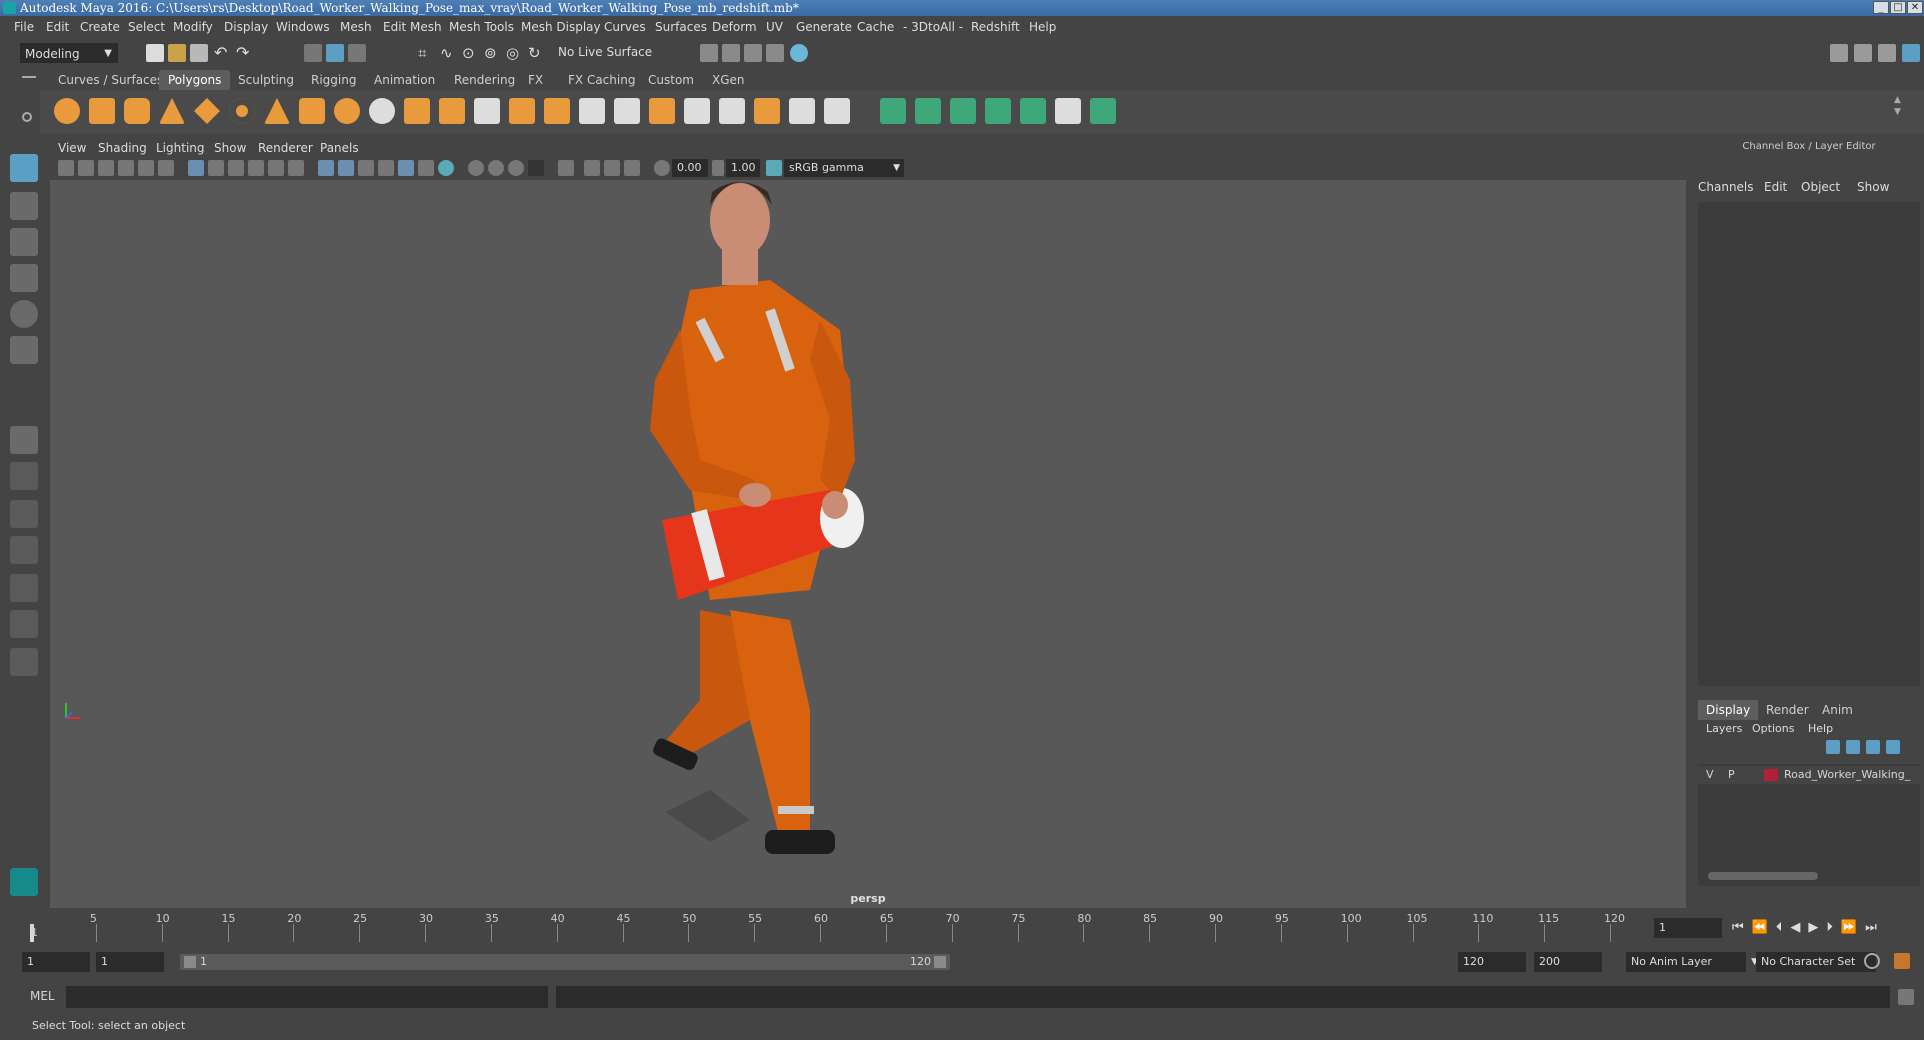 The height and width of the screenshot is (1040, 1924). What do you see at coordinates (57, 27) in the screenshot?
I see `menu-edit: Edit` at bounding box center [57, 27].